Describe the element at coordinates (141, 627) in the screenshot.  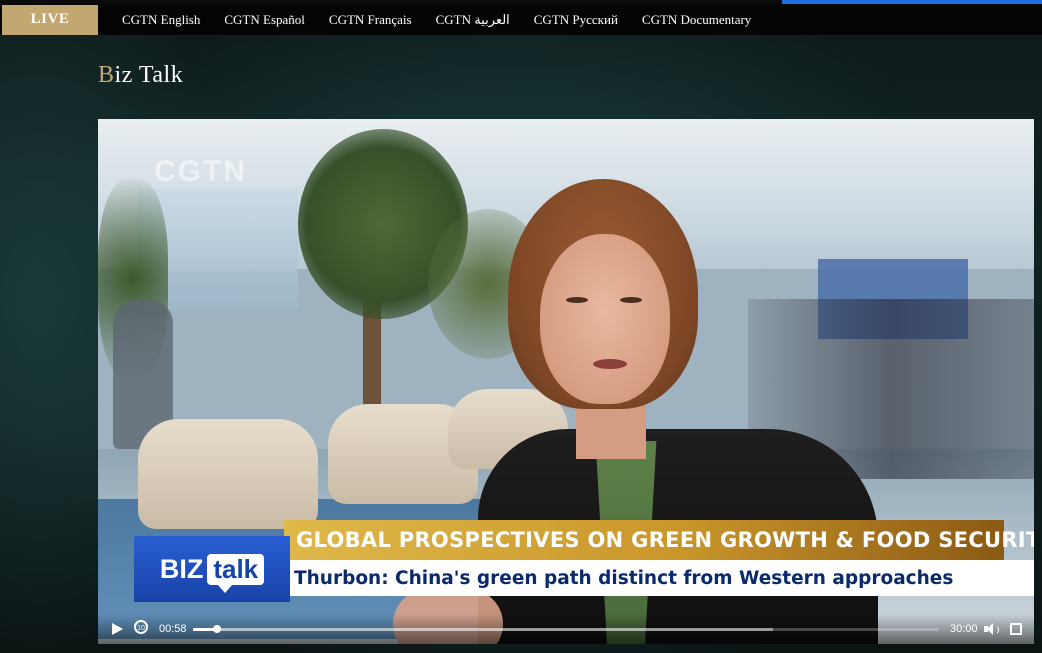
I see `replay-10-icon: 10` at that location.